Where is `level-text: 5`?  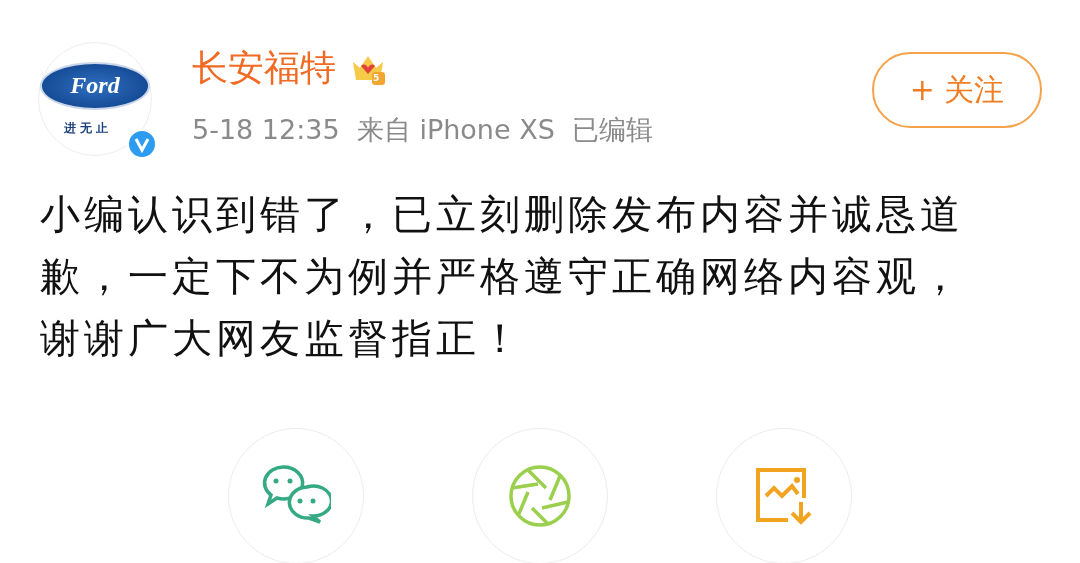
level-text: 5 is located at coordinates (376, 78).